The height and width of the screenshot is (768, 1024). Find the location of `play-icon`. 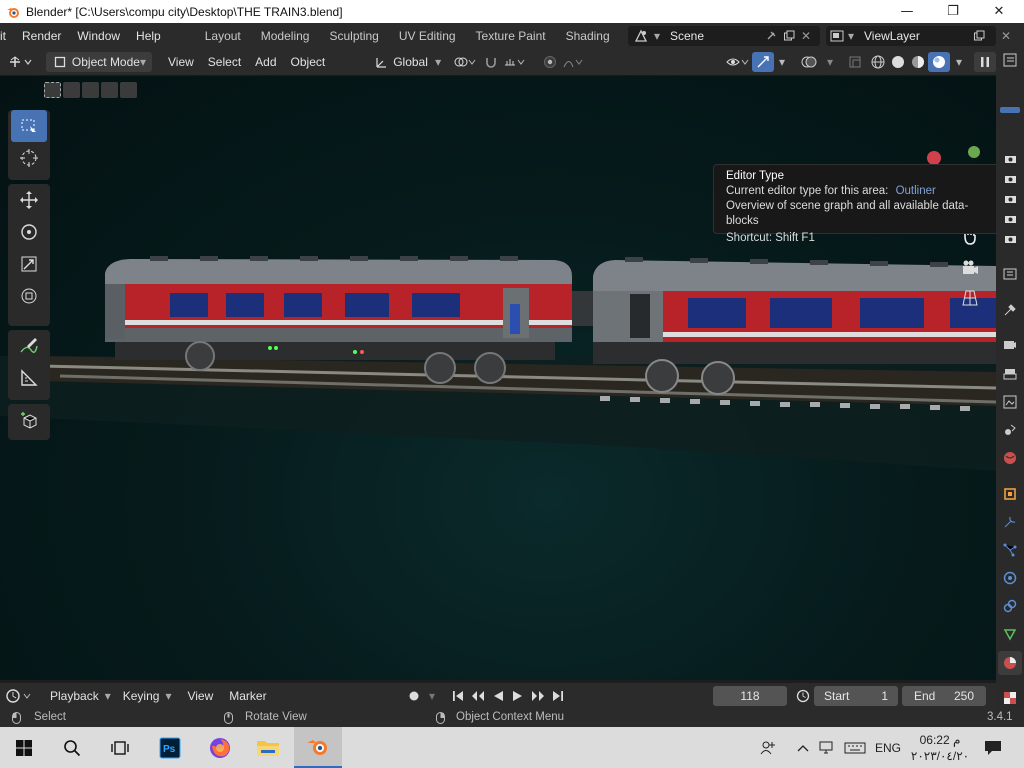

play-icon is located at coordinates (518, 696).